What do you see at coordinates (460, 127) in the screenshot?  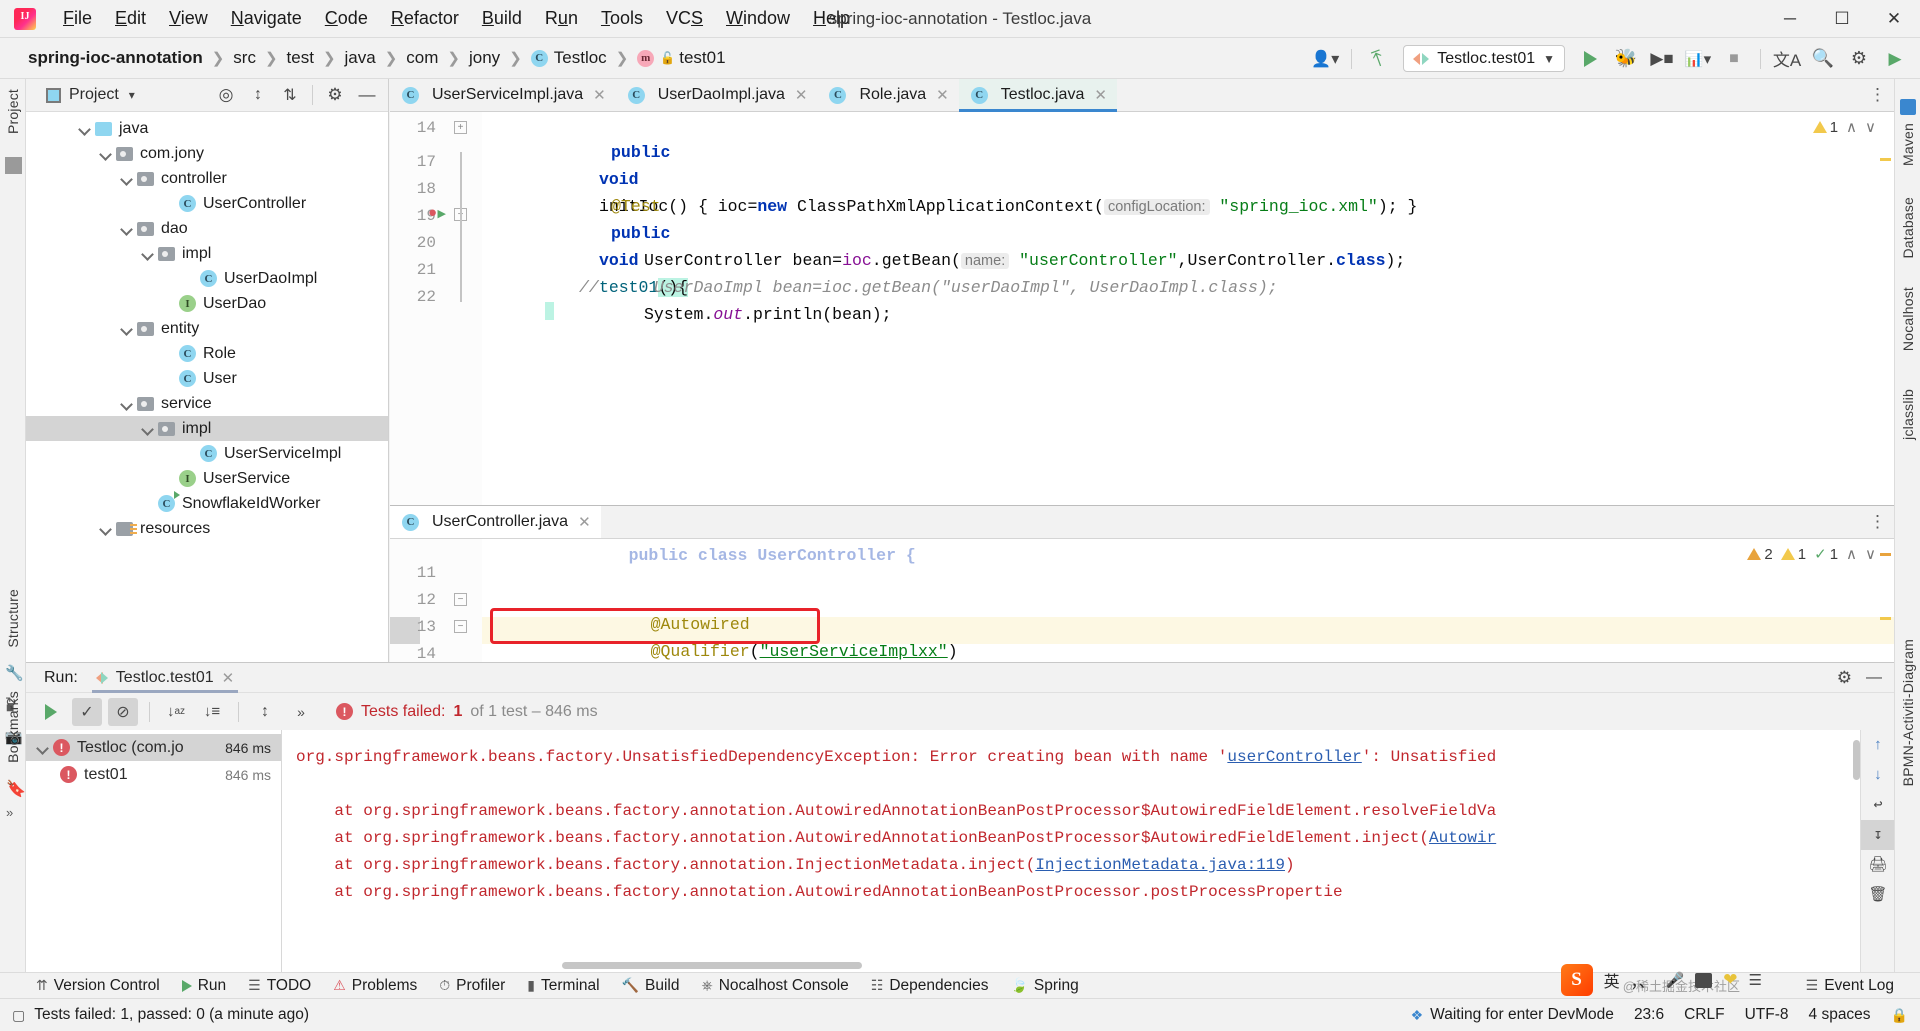 I see `fold-expand-icon: +` at bounding box center [460, 127].